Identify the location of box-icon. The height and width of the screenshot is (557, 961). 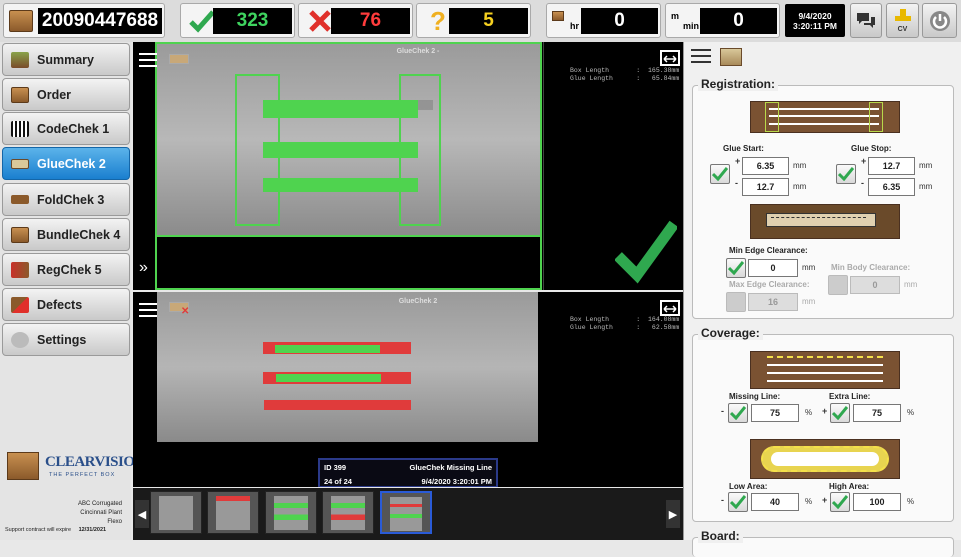
(21, 21).